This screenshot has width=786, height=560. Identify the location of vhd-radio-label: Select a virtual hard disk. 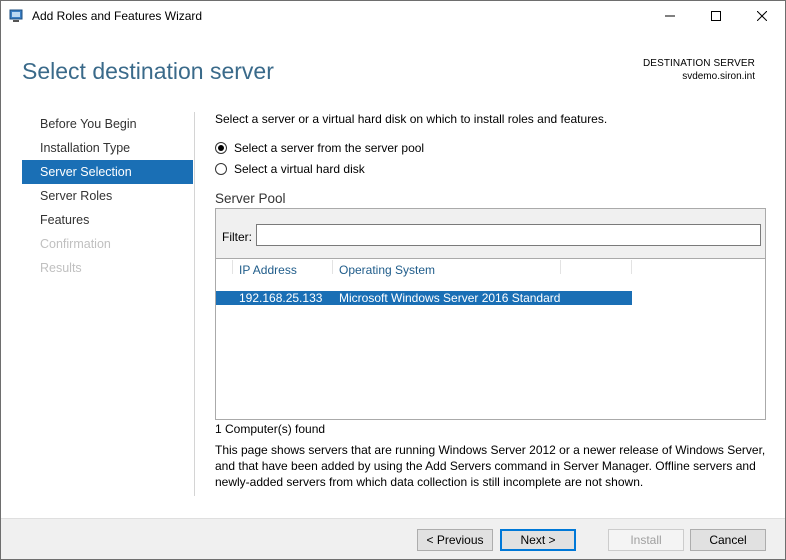
(299, 169).